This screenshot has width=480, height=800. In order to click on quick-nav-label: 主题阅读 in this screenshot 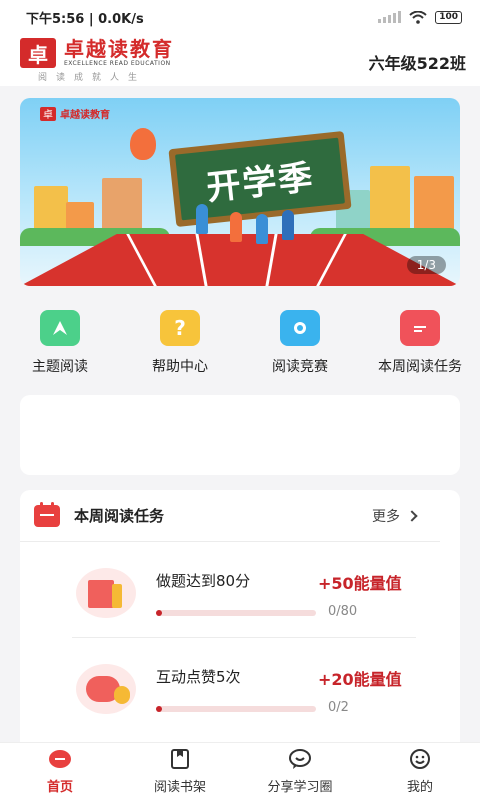, I will do `click(60, 367)`.